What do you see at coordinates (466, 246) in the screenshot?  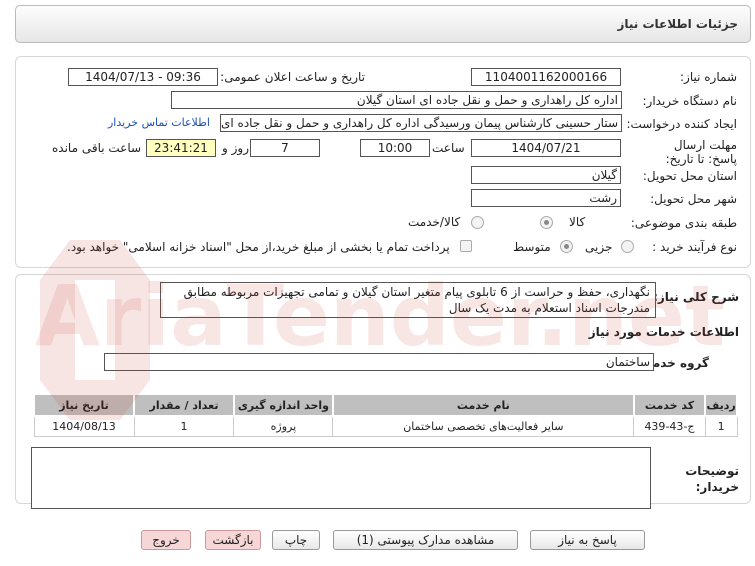 I see `treasury-payment-checkbox` at bounding box center [466, 246].